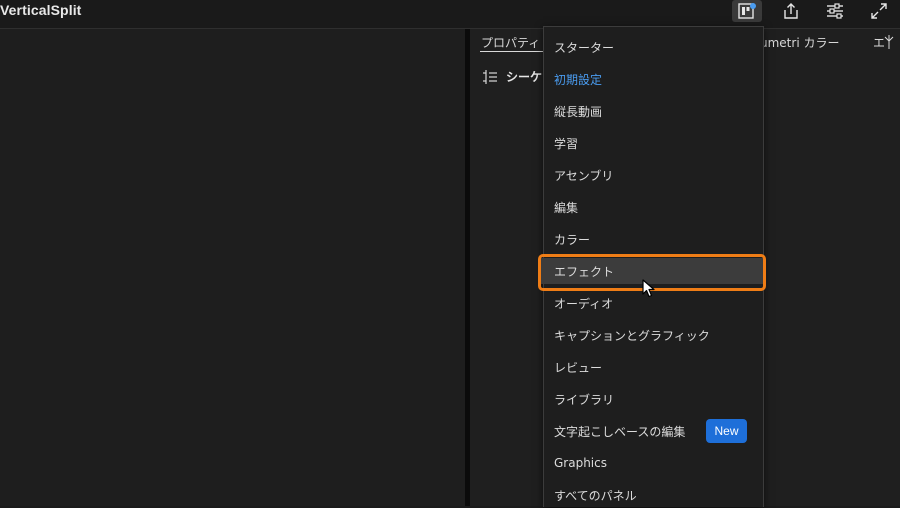 Image resolution: width=900 pixels, height=508 pixels. What do you see at coordinates (799, 42) in the screenshot?
I see `tab-lumetri-color: umetri カラー` at bounding box center [799, 42].